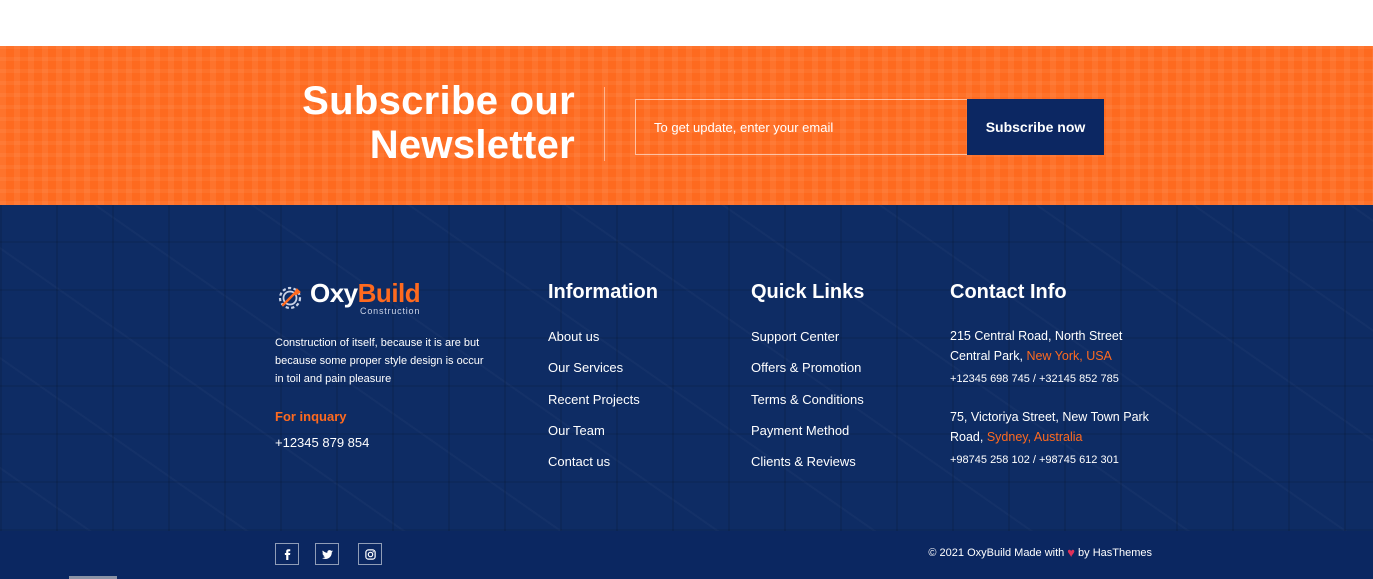 The width and height of the screenshot is (1373, 579). What do you see at coordinates (801, 127) in the screenshot?
I see `newsletter-email-input` at bounding box center [801, 127].